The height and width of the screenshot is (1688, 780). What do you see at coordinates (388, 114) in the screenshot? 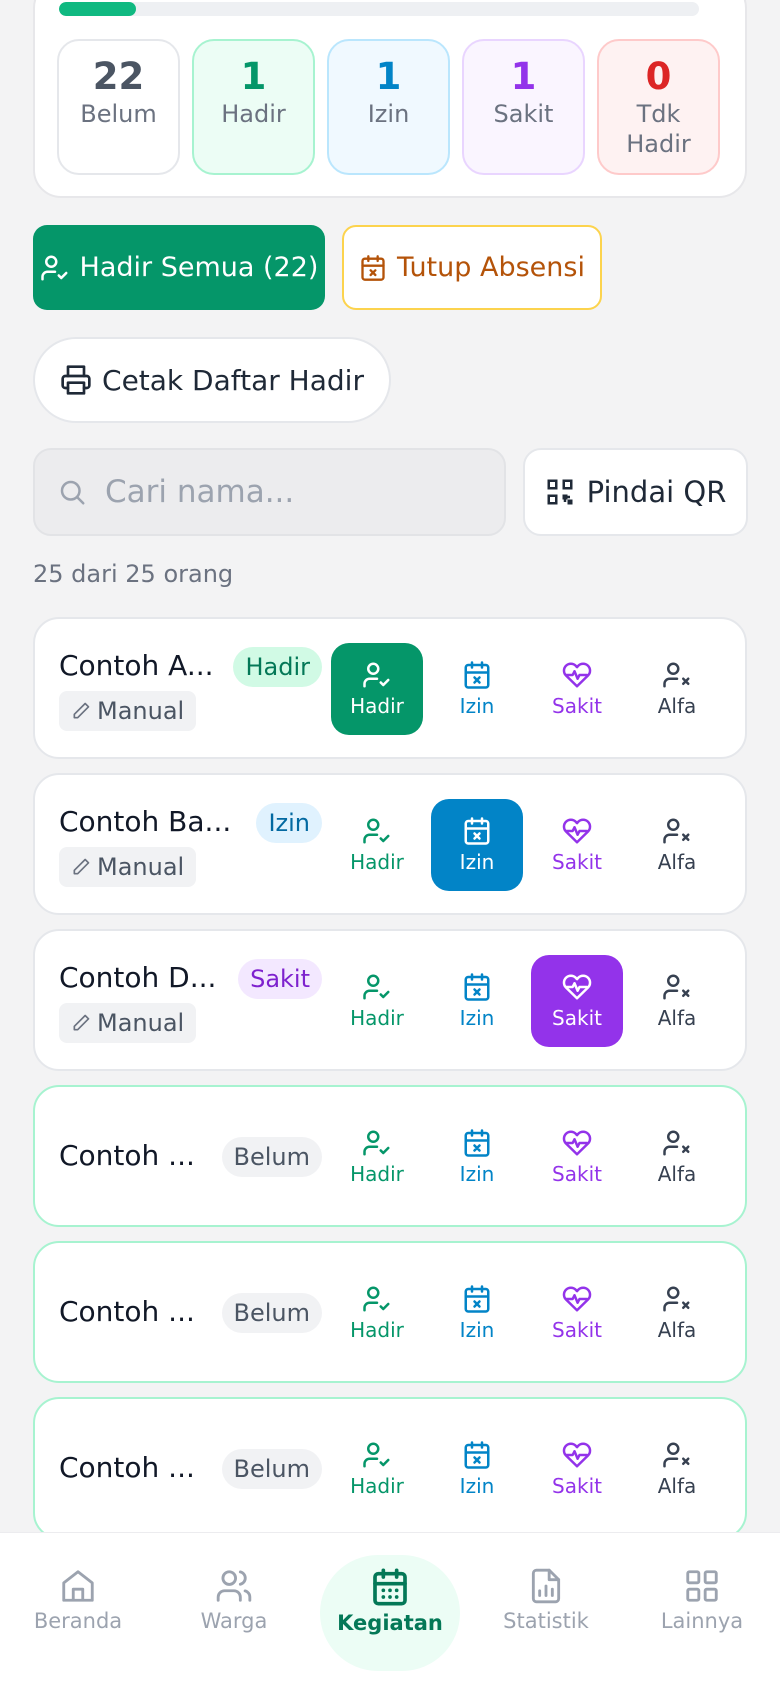
I see `stat-label: Izin` at bounding box center [388, 114].